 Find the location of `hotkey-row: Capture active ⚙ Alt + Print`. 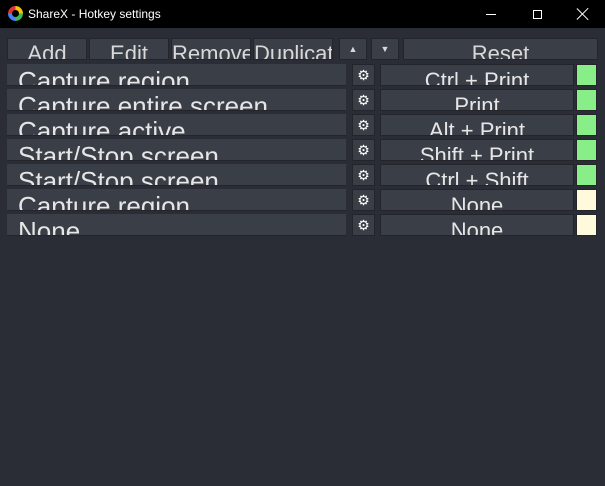

hotkey-row: Capture active ⚙ Alt + Print is located at coordinates (302, 125).